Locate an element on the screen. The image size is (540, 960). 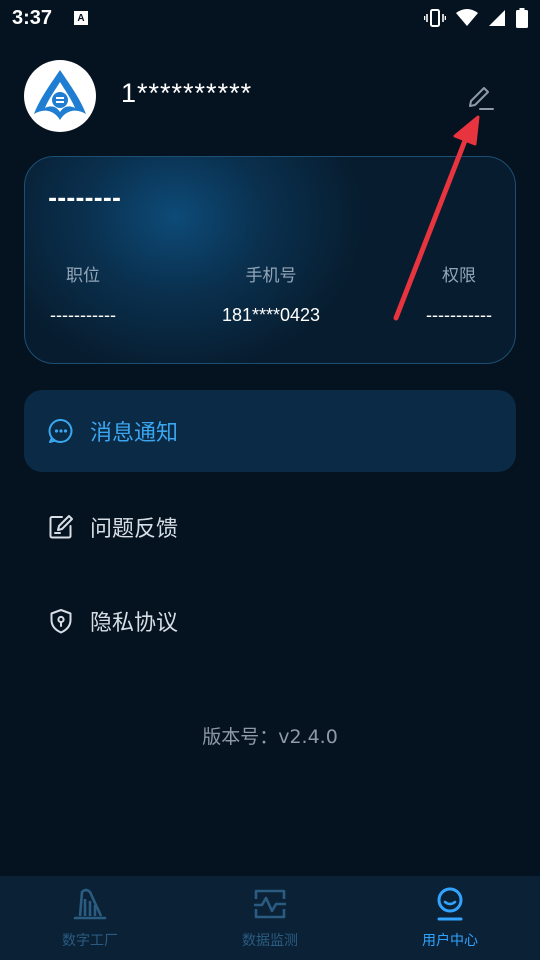
position-value: ----------- is located at coordinates (83, 315).